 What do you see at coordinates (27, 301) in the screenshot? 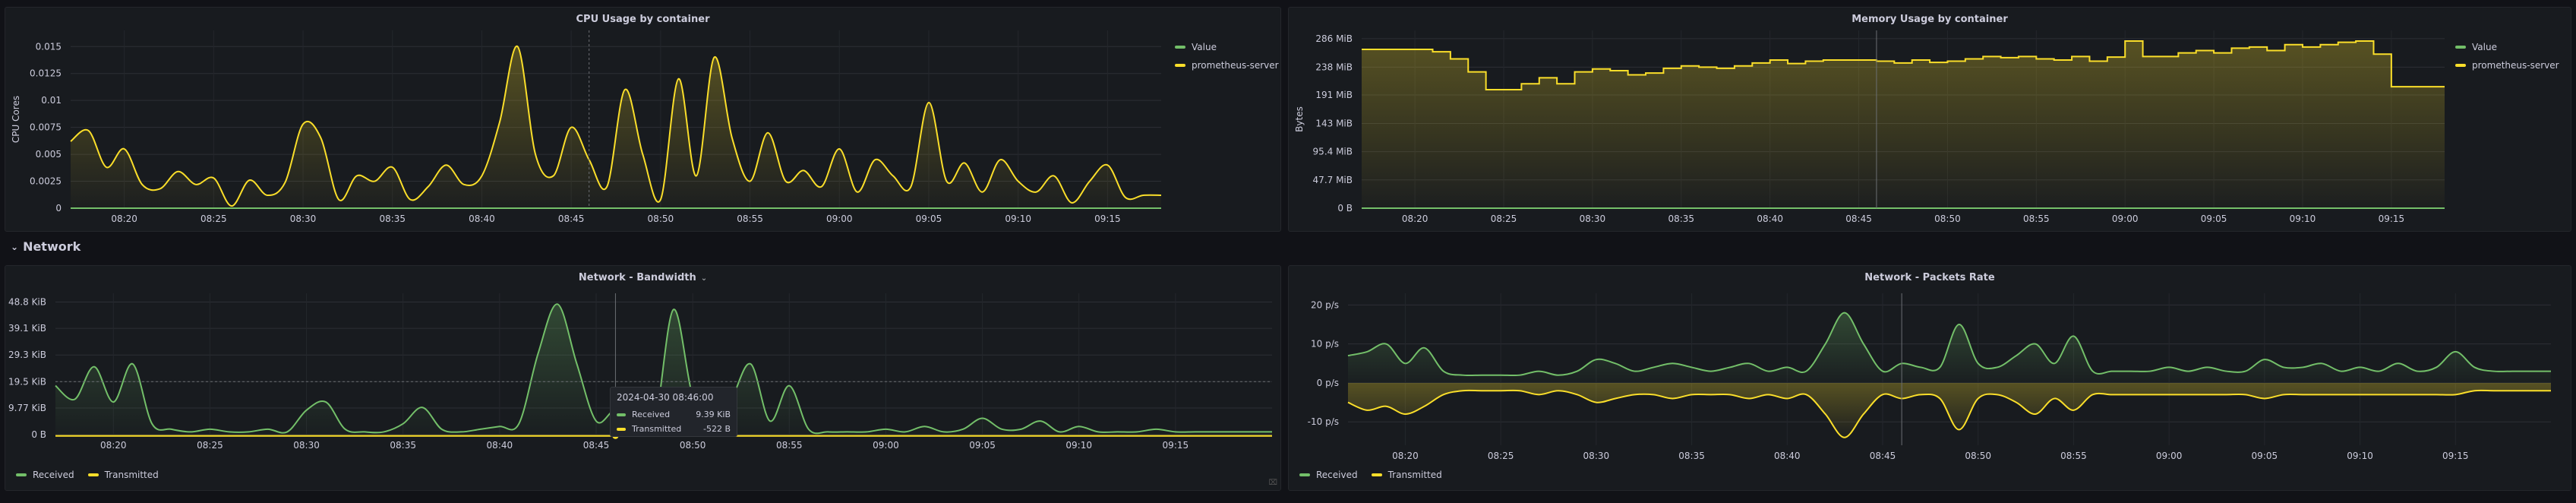
I see `y-tick-label: 48.8 KiB` at bounding box center [27, 301].